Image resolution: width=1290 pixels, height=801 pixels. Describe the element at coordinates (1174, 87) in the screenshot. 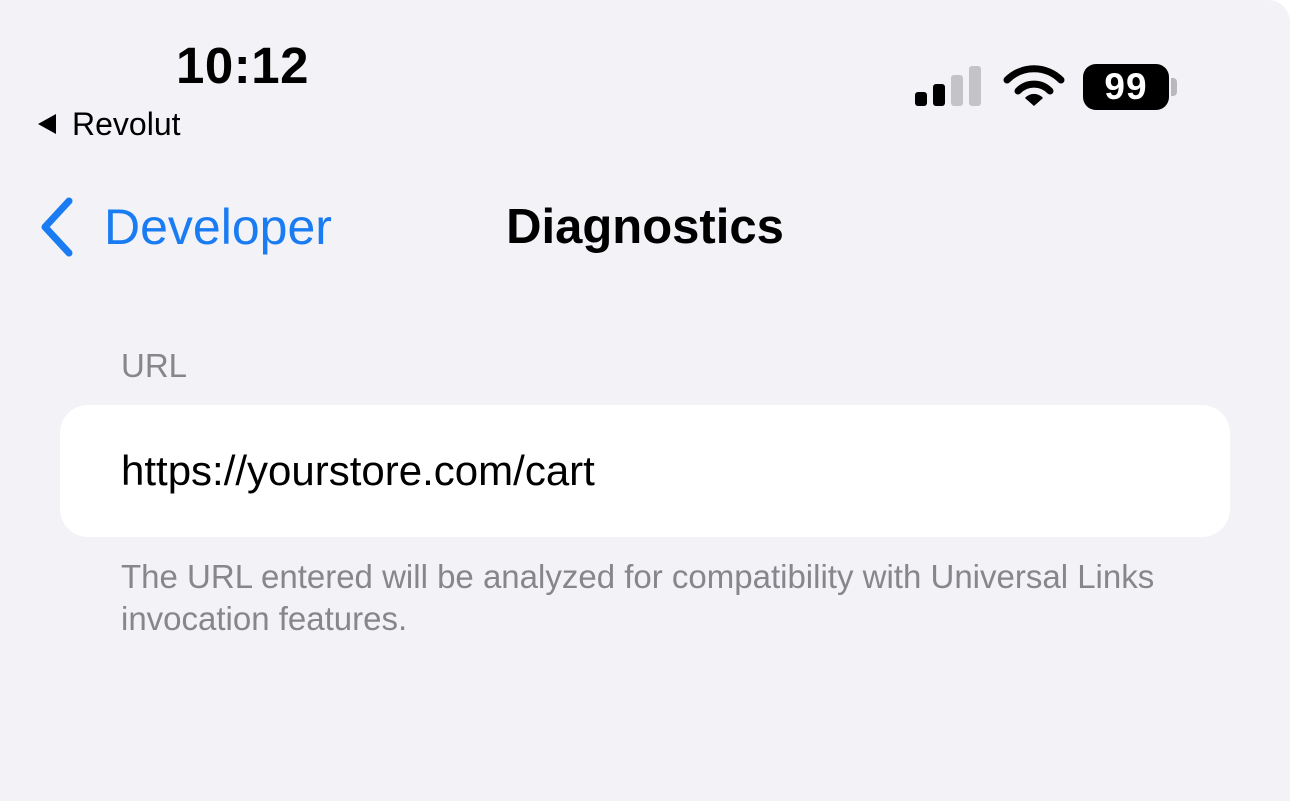

I see `battery-tip` at that location.